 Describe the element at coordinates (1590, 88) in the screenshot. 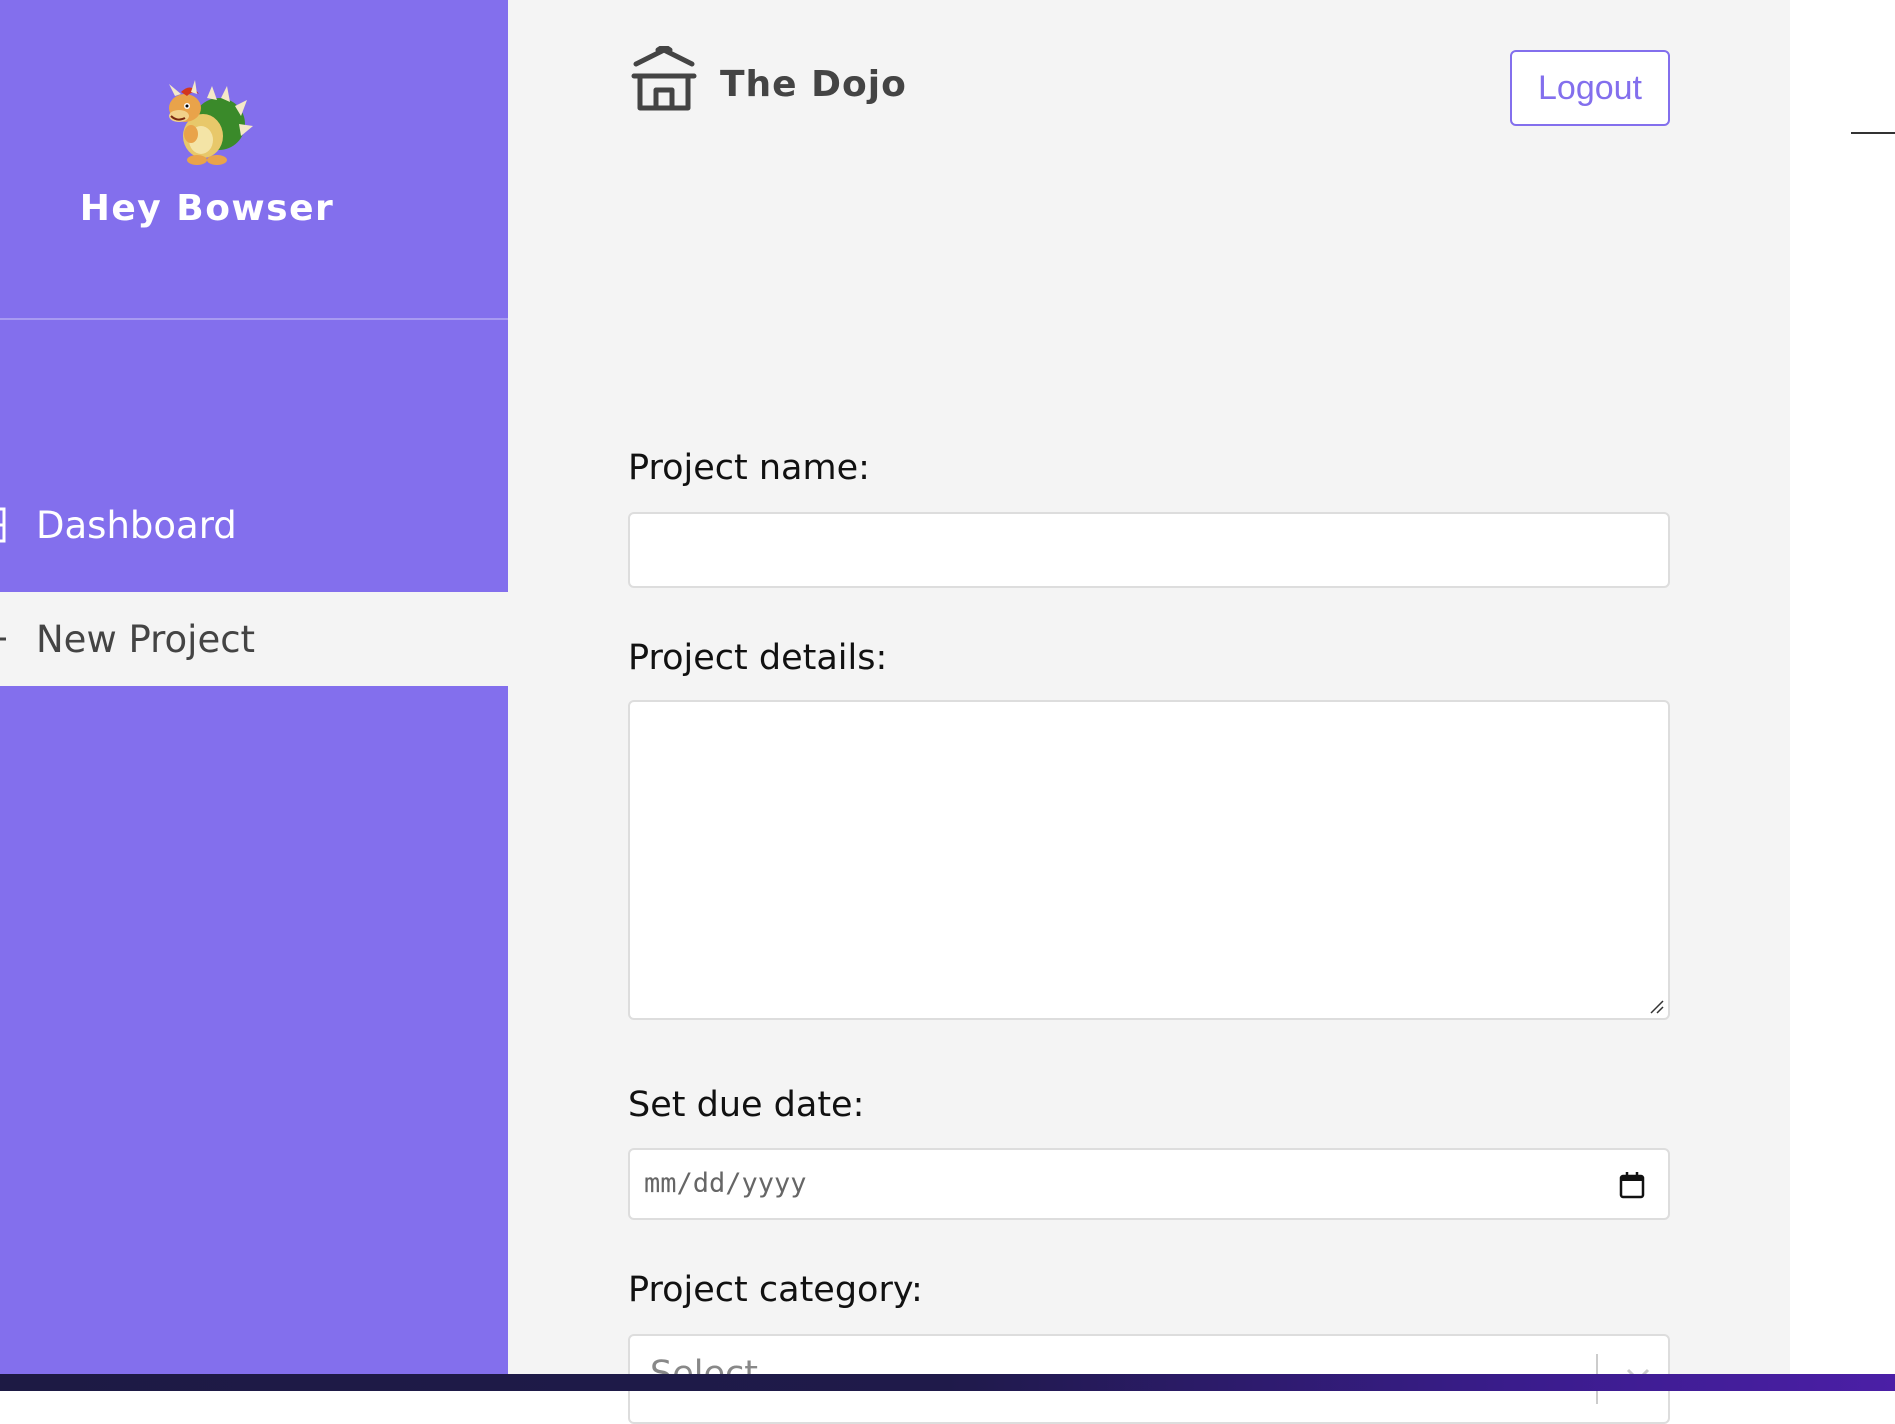

I see `logout-button: Logout` at that location.